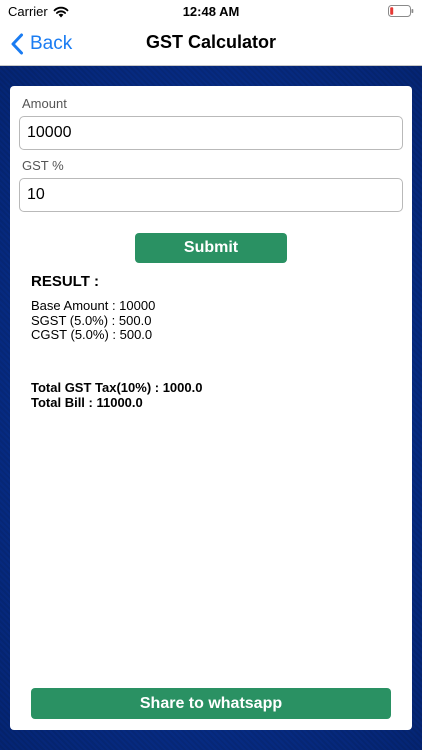 The height and width of the screenshot is (750, 422). I want to click on status-time: 12:48 AM, so click(211, 11).